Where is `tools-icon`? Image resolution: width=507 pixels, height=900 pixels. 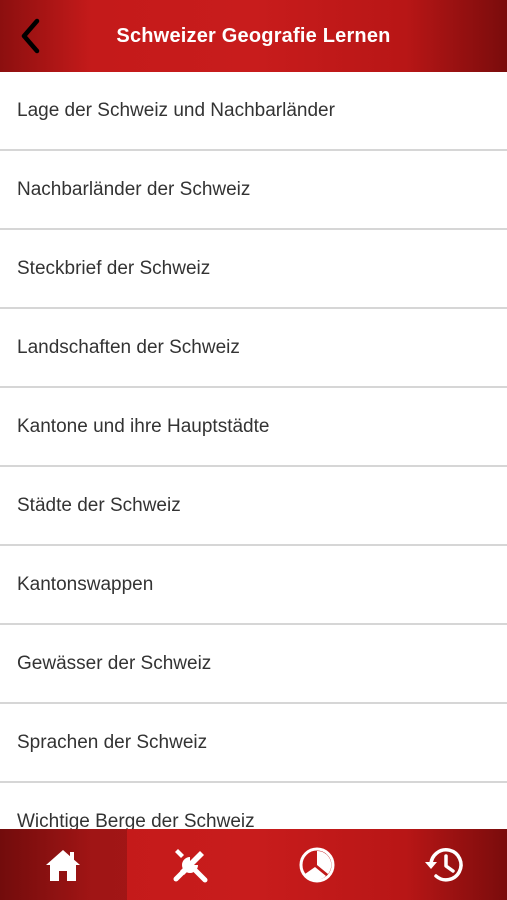 tools-icon is located at coordinates (190, 865).